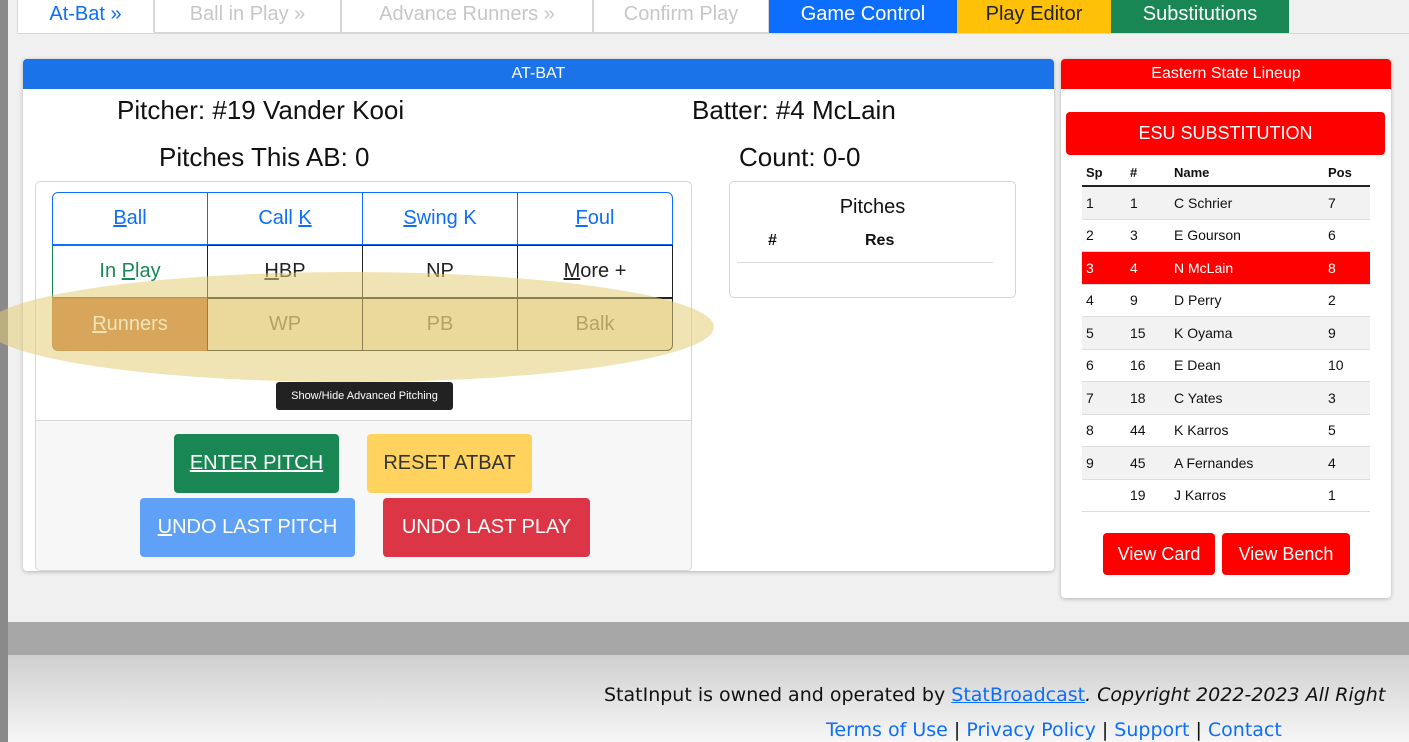 This screenshot has width=1409, height=742. I want to click on lineup-cell-num: 9, so click(1148, 300).